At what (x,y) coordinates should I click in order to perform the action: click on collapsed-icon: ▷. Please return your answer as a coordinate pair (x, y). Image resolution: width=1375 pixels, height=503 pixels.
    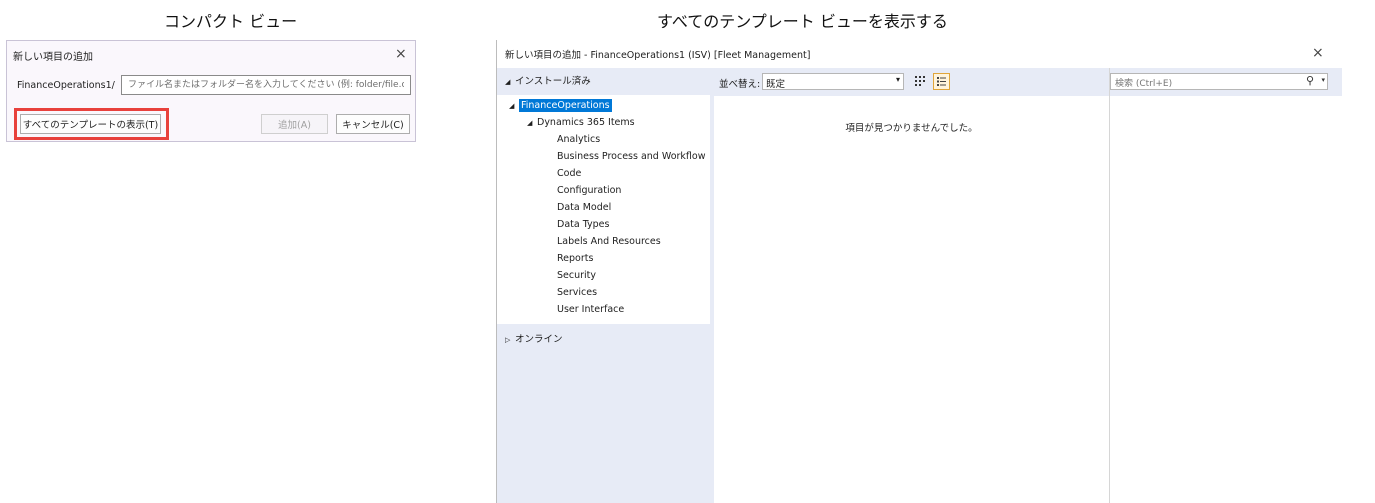
    Looking at the image, I should click on (508, 340).